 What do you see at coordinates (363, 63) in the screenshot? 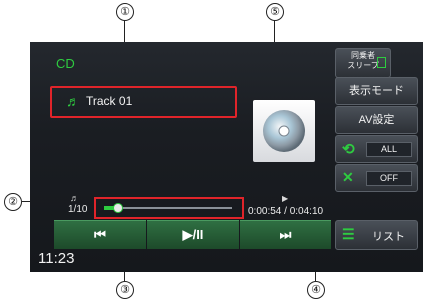
I see `passenger-sleep-button: 同乗者 スリープ` at bounding box center [363, 63].